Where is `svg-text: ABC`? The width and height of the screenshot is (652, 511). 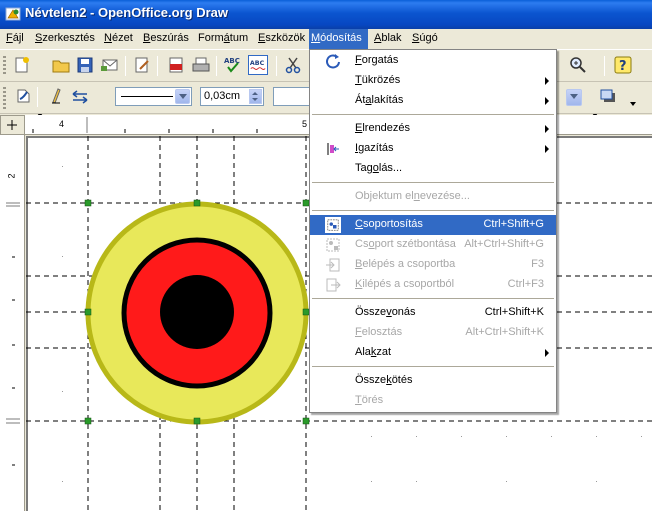
svg-text: ABC is located at coordinates (257, 63).